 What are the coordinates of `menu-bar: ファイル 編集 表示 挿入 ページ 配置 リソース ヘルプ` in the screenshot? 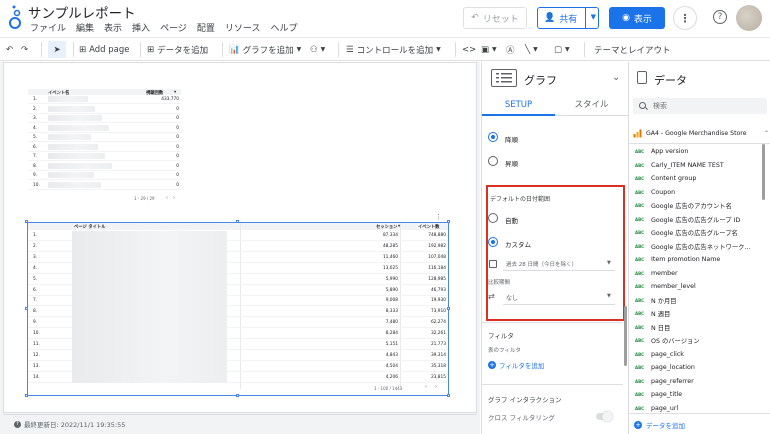 It's located at (163, 27).